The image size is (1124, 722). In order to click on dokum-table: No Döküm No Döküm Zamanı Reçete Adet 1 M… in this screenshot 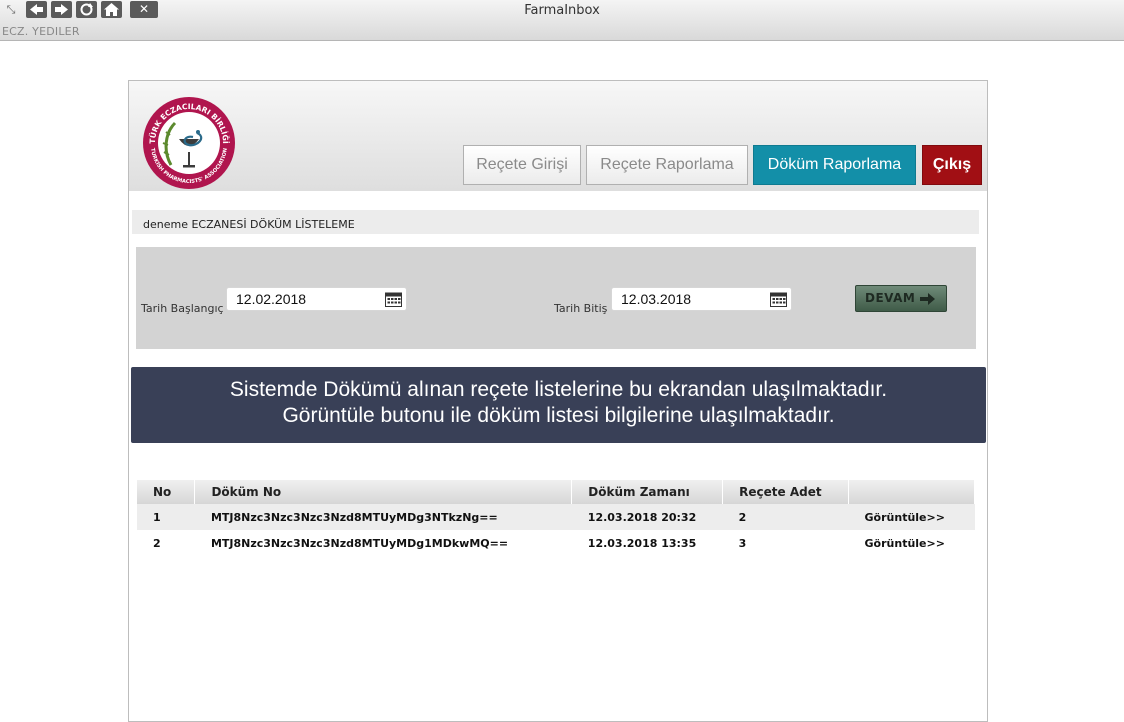, I will do `click(556, 518)`.